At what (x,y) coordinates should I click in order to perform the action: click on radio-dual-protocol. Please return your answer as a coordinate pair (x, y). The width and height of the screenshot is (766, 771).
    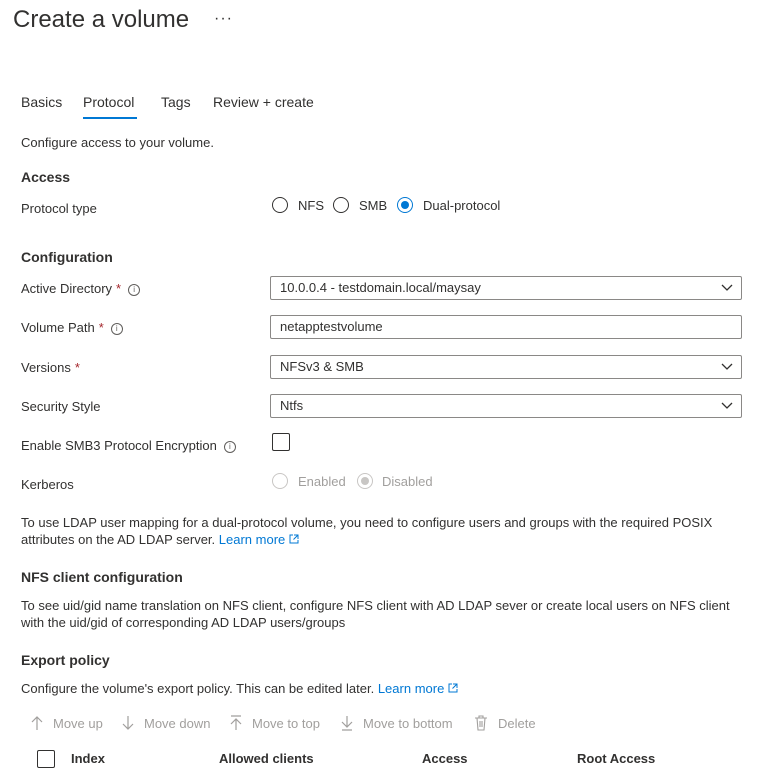
    Looking at the image, I should click on (405, 205).